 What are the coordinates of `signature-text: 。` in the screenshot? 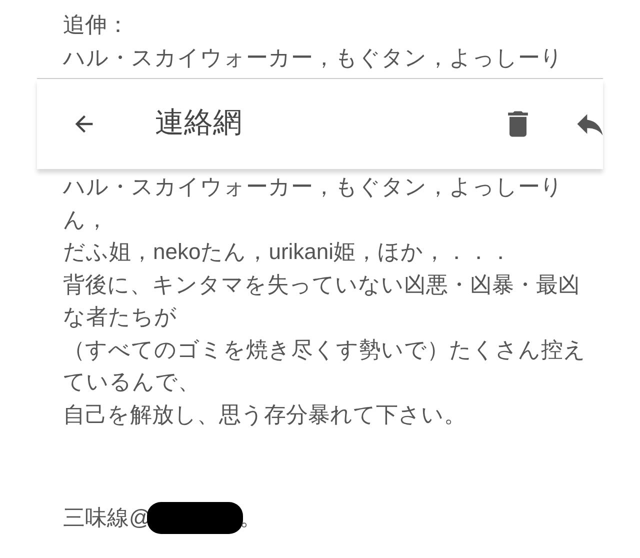 It's located at (250, 518).